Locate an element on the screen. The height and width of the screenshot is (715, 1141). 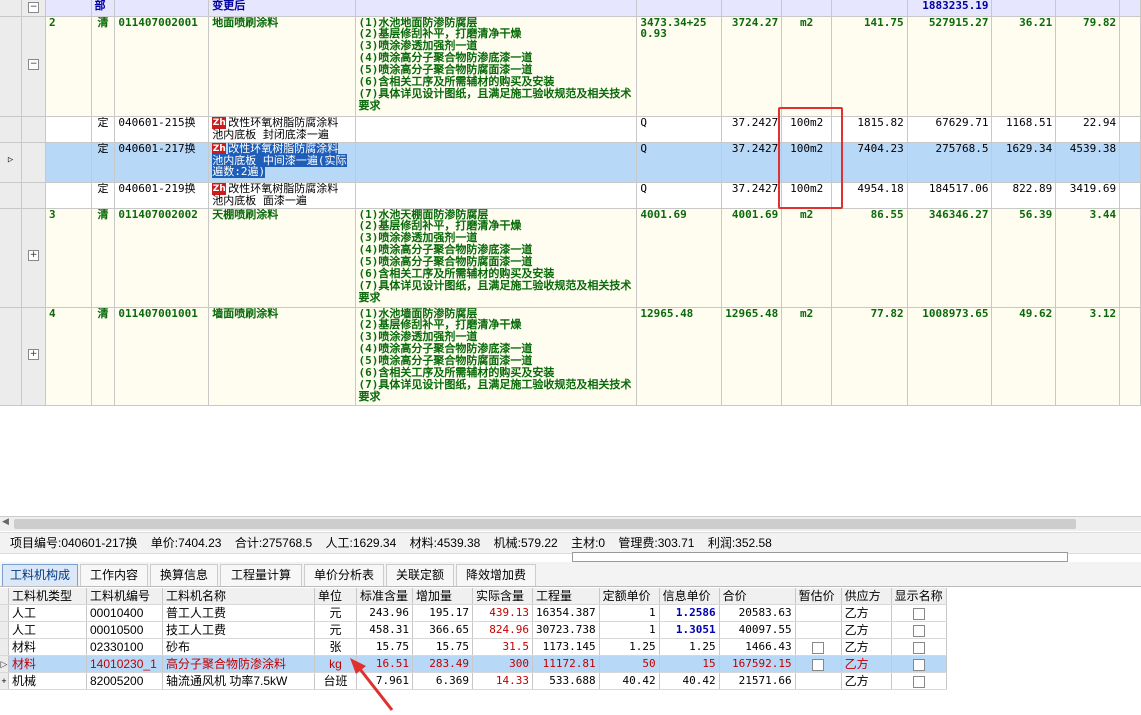
column-header: 实际含量 is located at coordinates (502, 596).